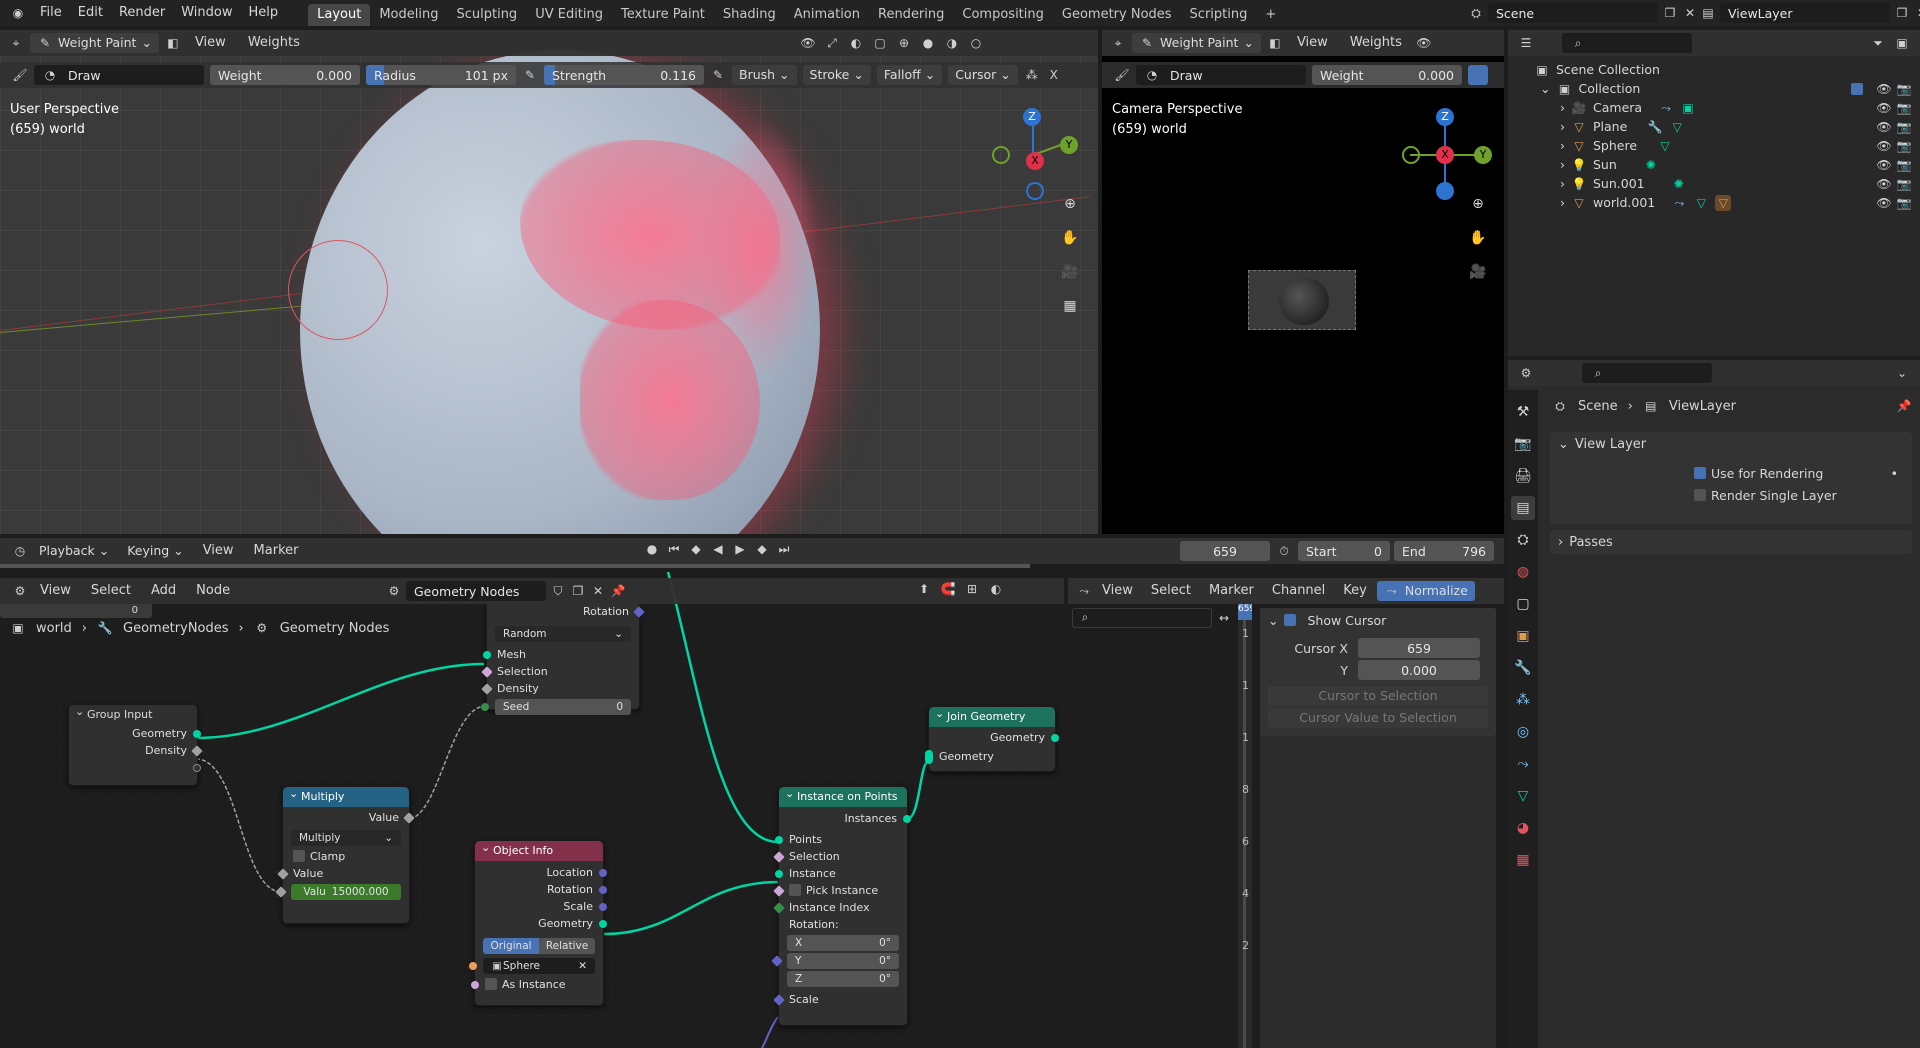 The height and width of the screenshot is (1048, 1920). I want to click on data-tab-icon: ▽, so click(1523, 796).